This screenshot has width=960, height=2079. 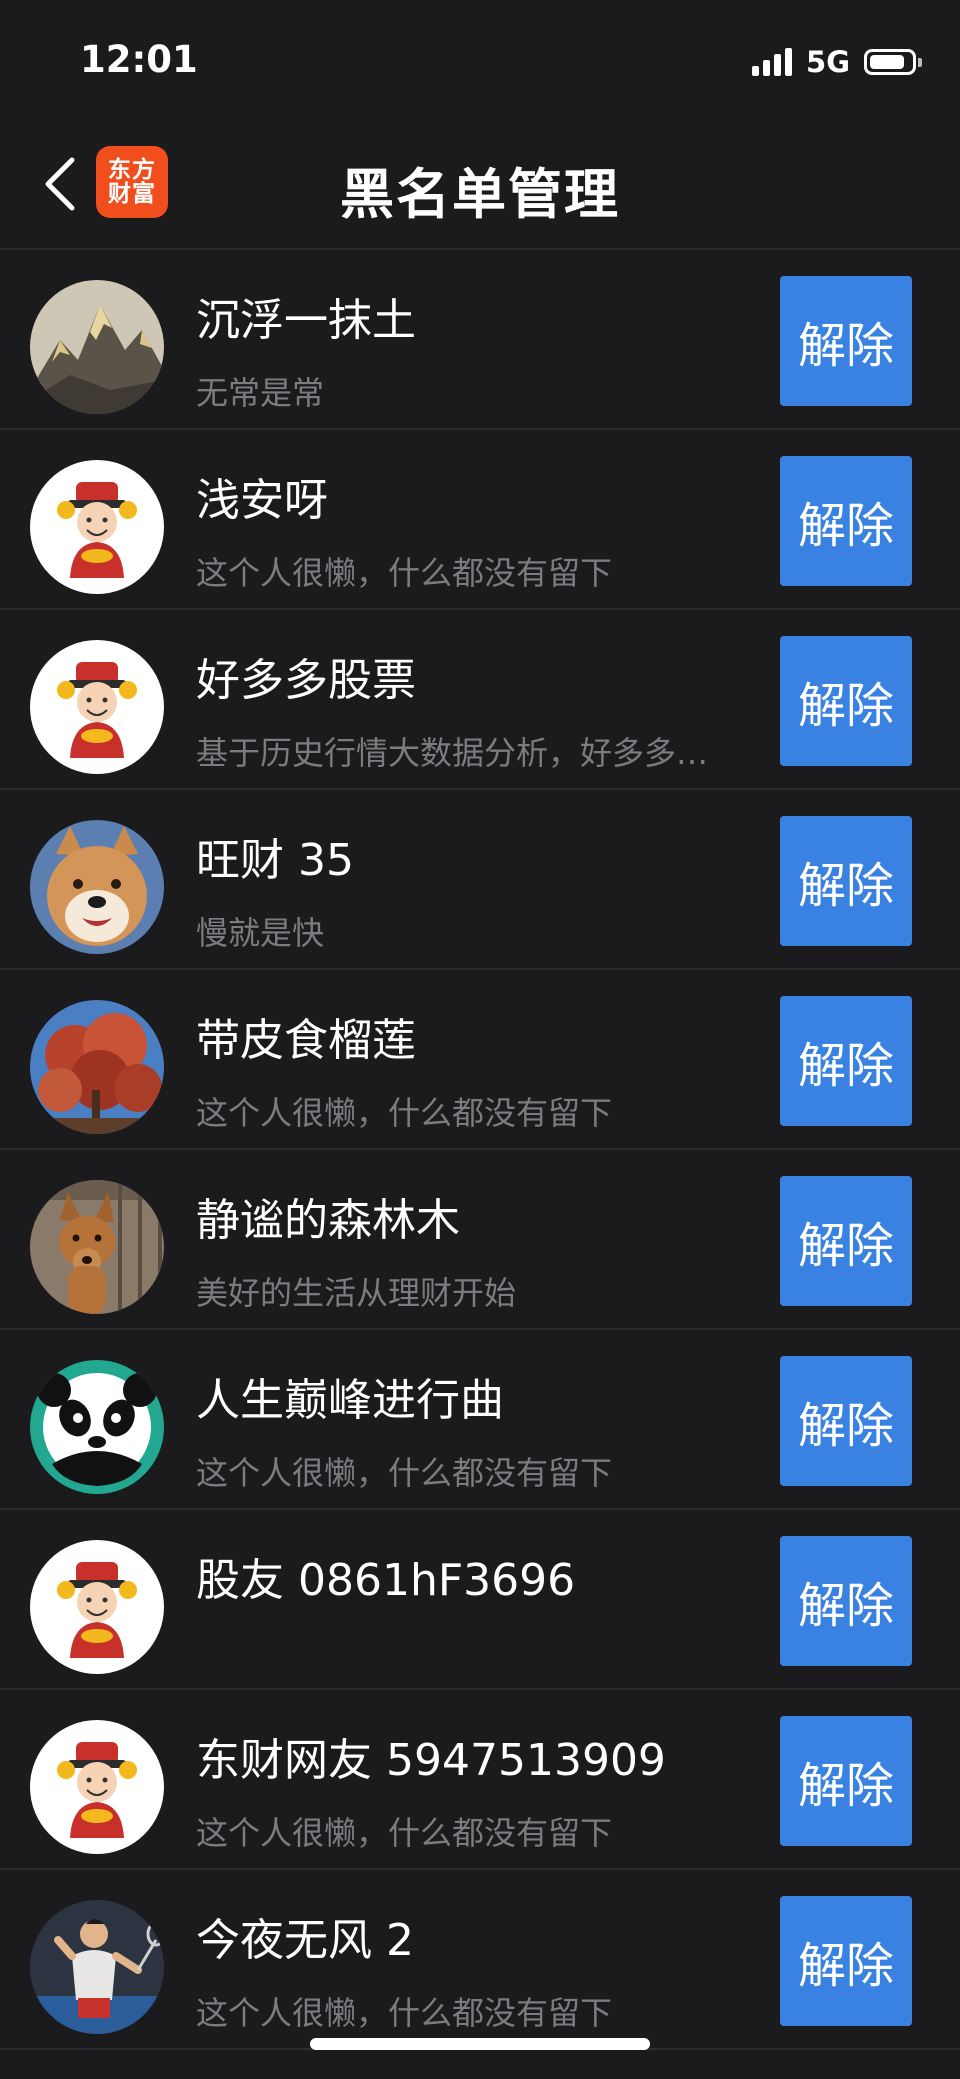 I want to click on user-name: 股友 0861hF3696, so click(x=466, y=1576).